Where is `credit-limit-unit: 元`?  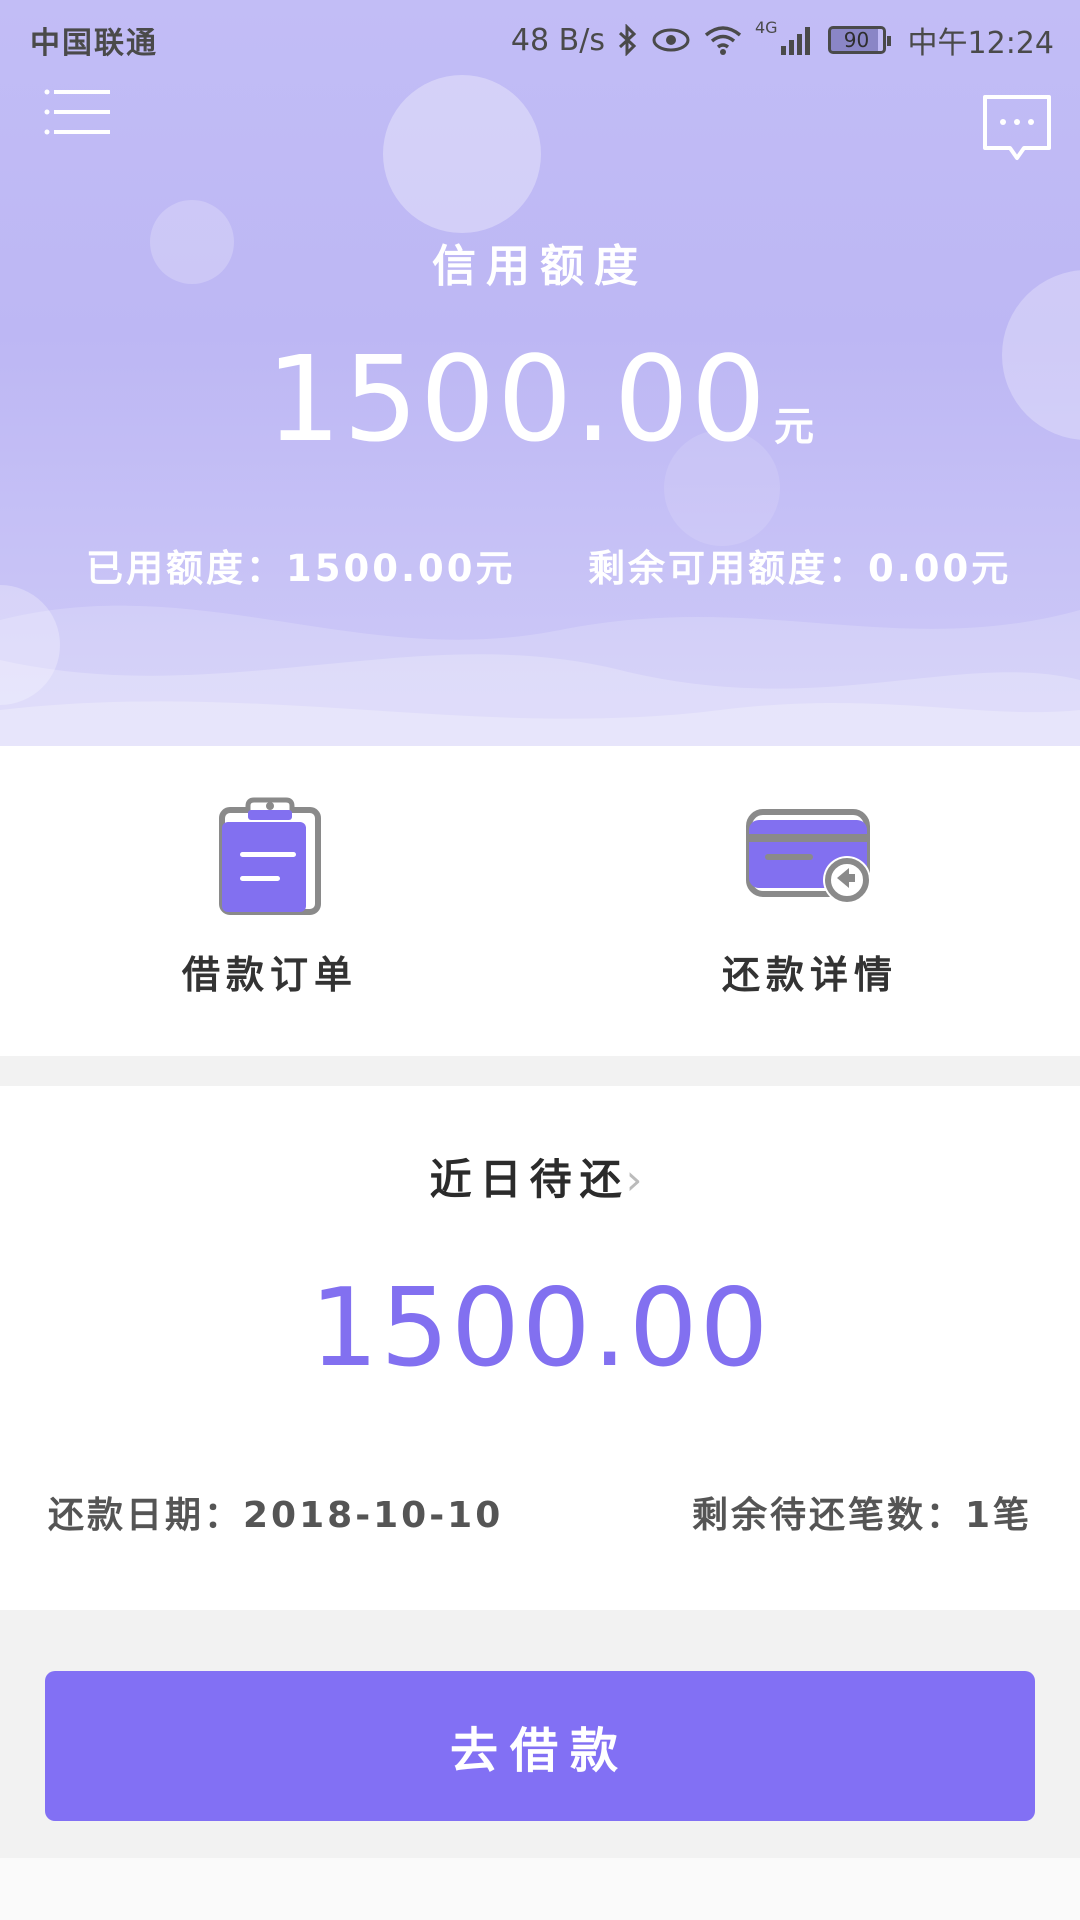 credit-limit-unit: 元 is located at coordinates (793, 427).